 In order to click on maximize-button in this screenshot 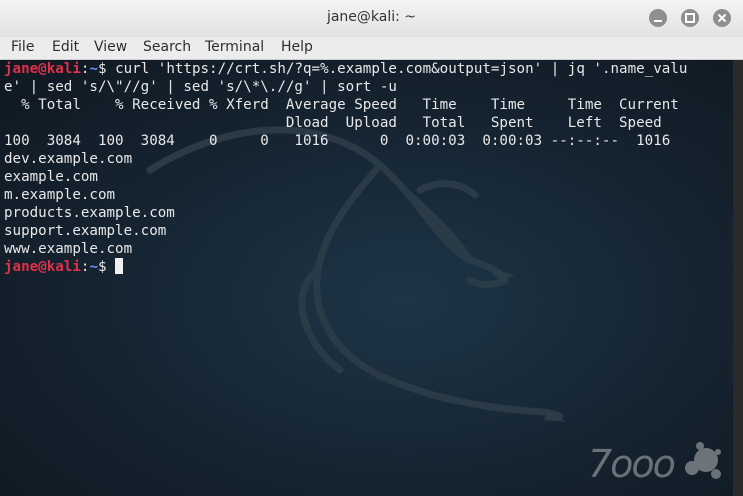, I will do `click(690, 18)`.